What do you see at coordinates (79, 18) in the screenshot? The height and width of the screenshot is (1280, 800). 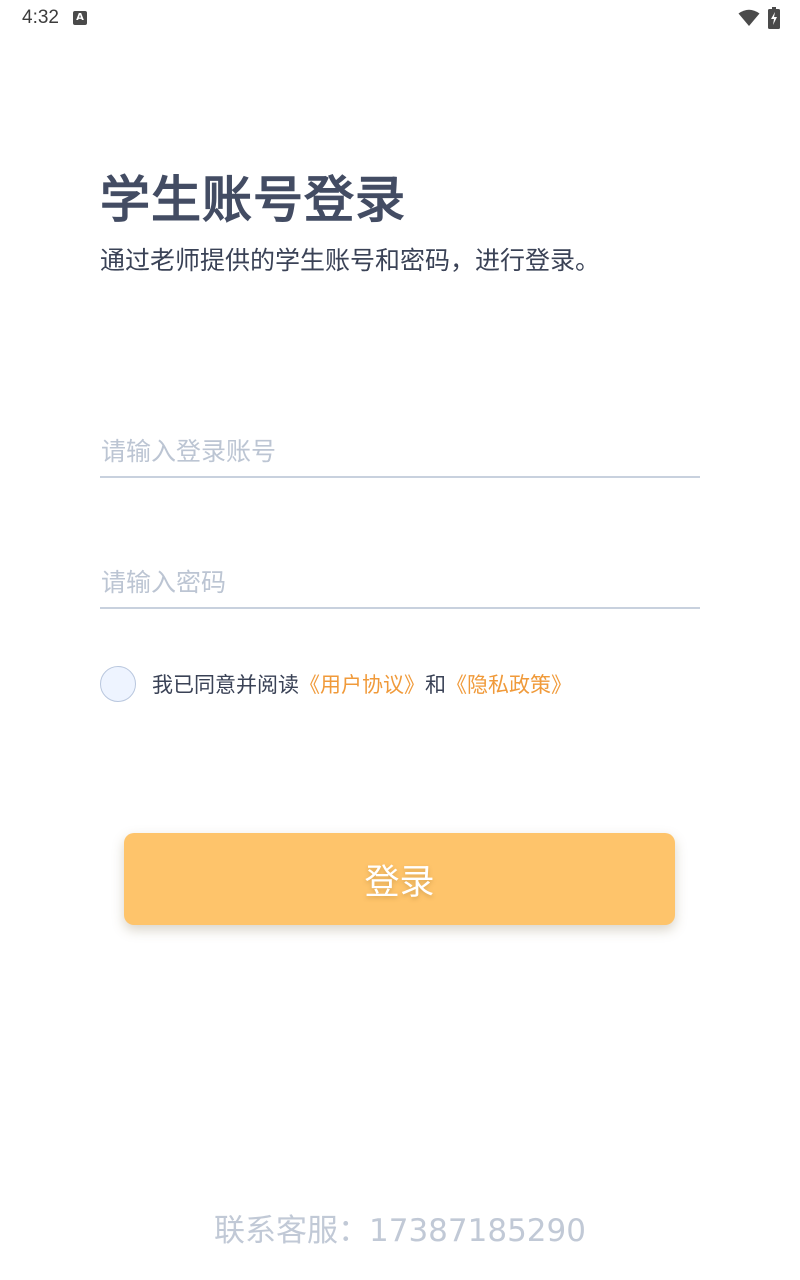 I see `a-notification-icon: A` at bounding box center [79, 18].